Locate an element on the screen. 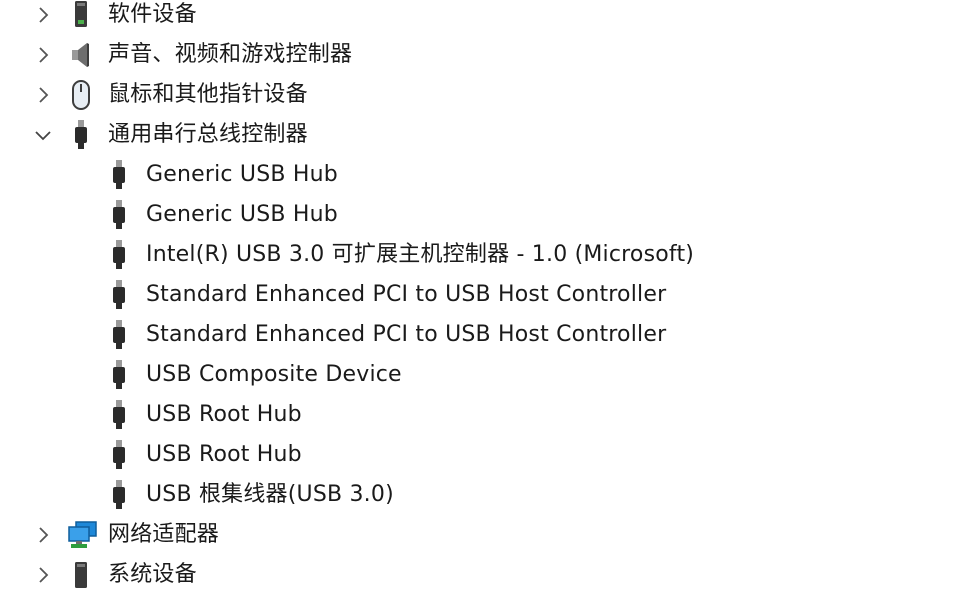  category-label: 鼠标和其他指针设备 is located at coordinates (208, 94).